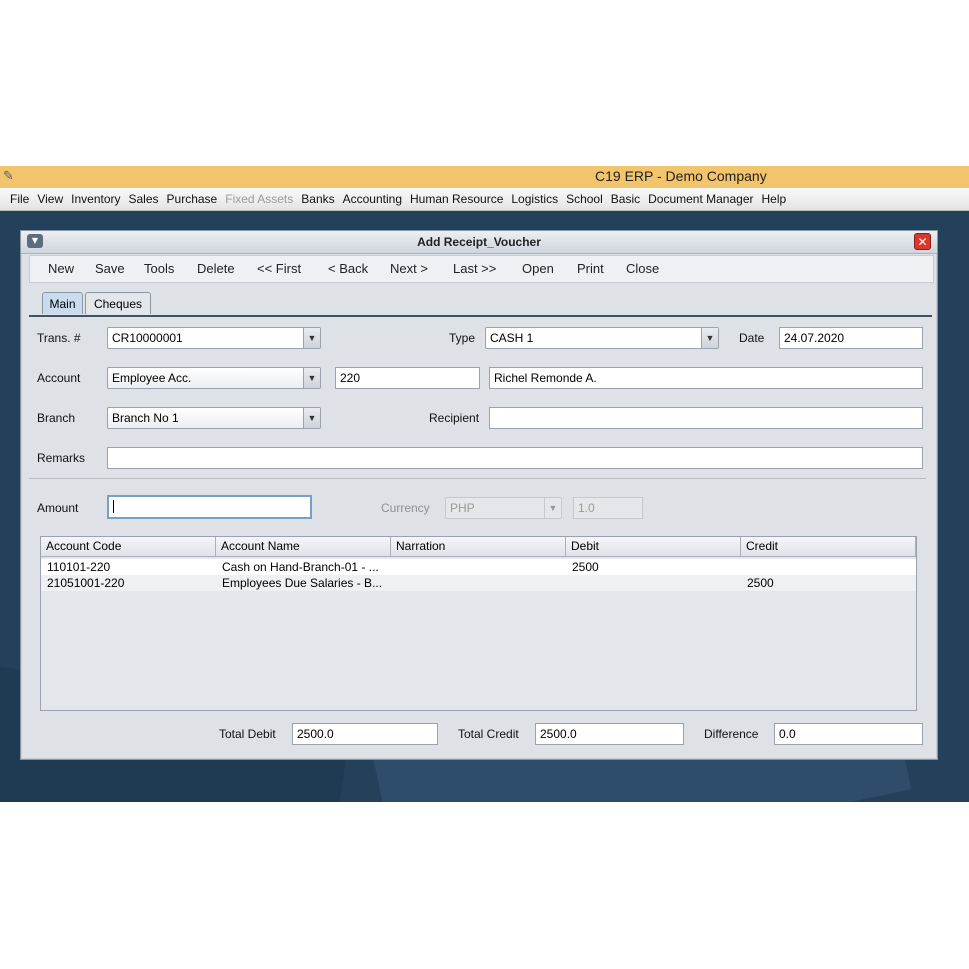 This screenshot has height=969, width=969. What do you see at coordinates (159, 268) in the screenshot?
I see `tools-button: Tools` at bounding box center [159, 268].